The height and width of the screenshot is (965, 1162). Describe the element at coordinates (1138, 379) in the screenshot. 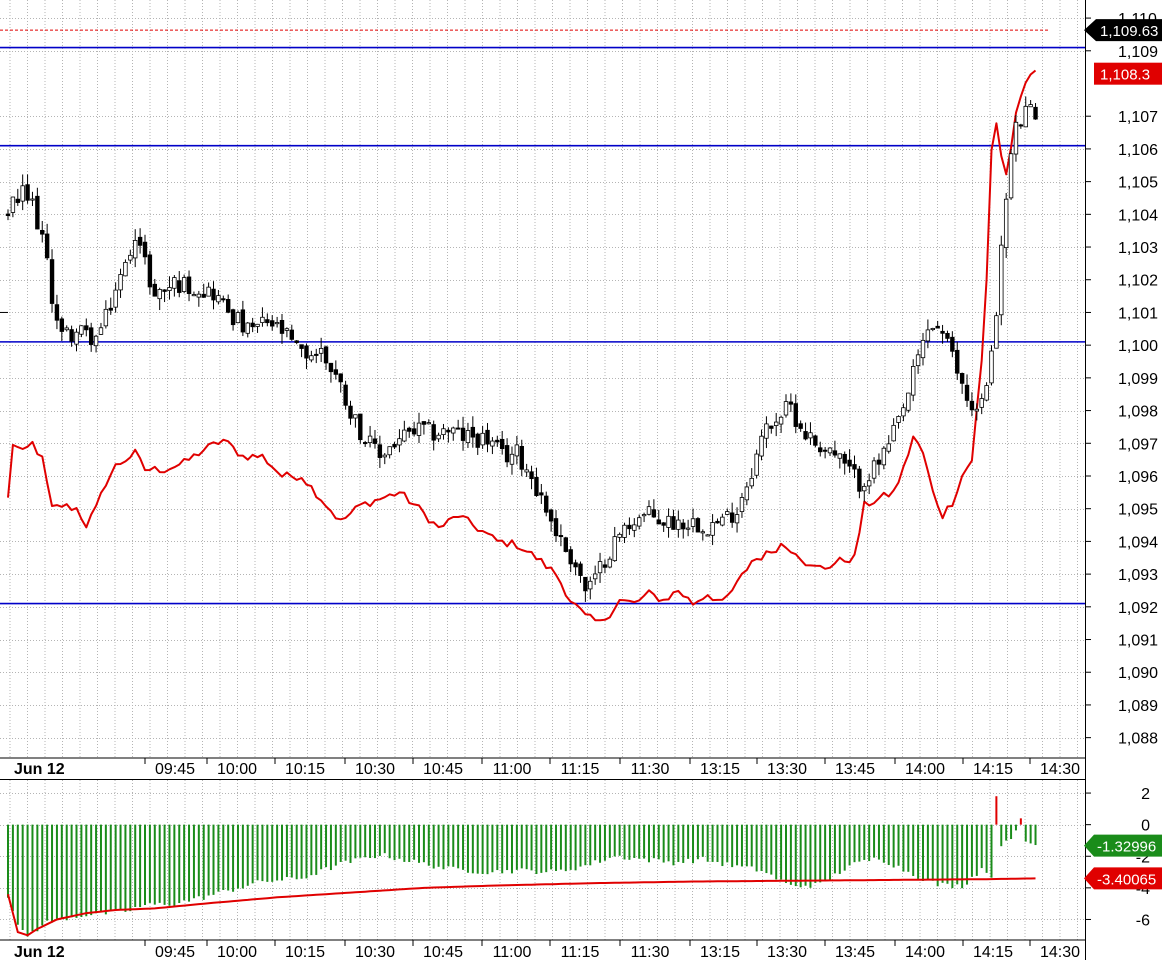

I see `price-tick-label: 1,099` at that location.